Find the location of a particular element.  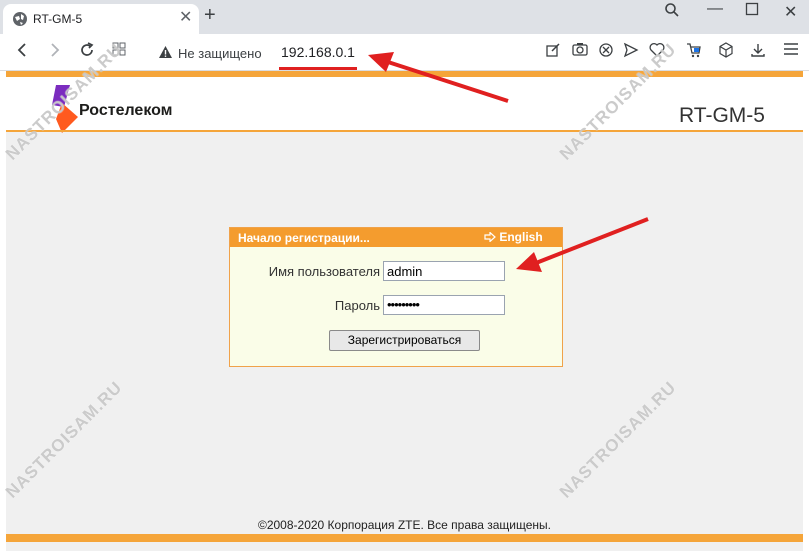

close-window-icon: ✕ is located at coordinates (790, 12).